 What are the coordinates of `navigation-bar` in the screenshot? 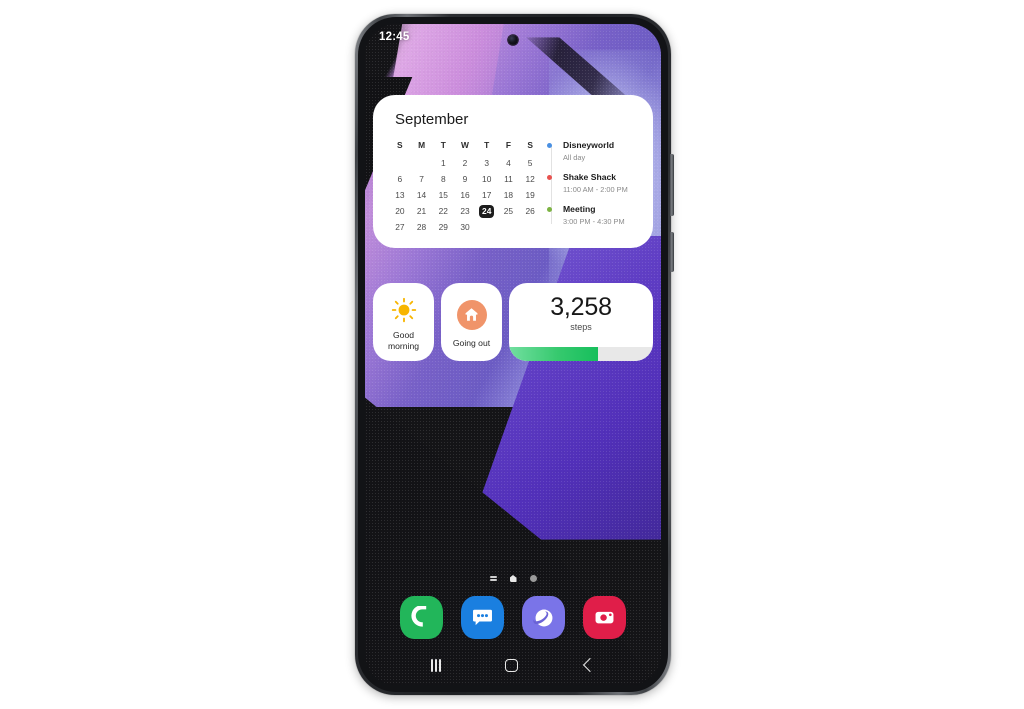 It's located at (513, 665).